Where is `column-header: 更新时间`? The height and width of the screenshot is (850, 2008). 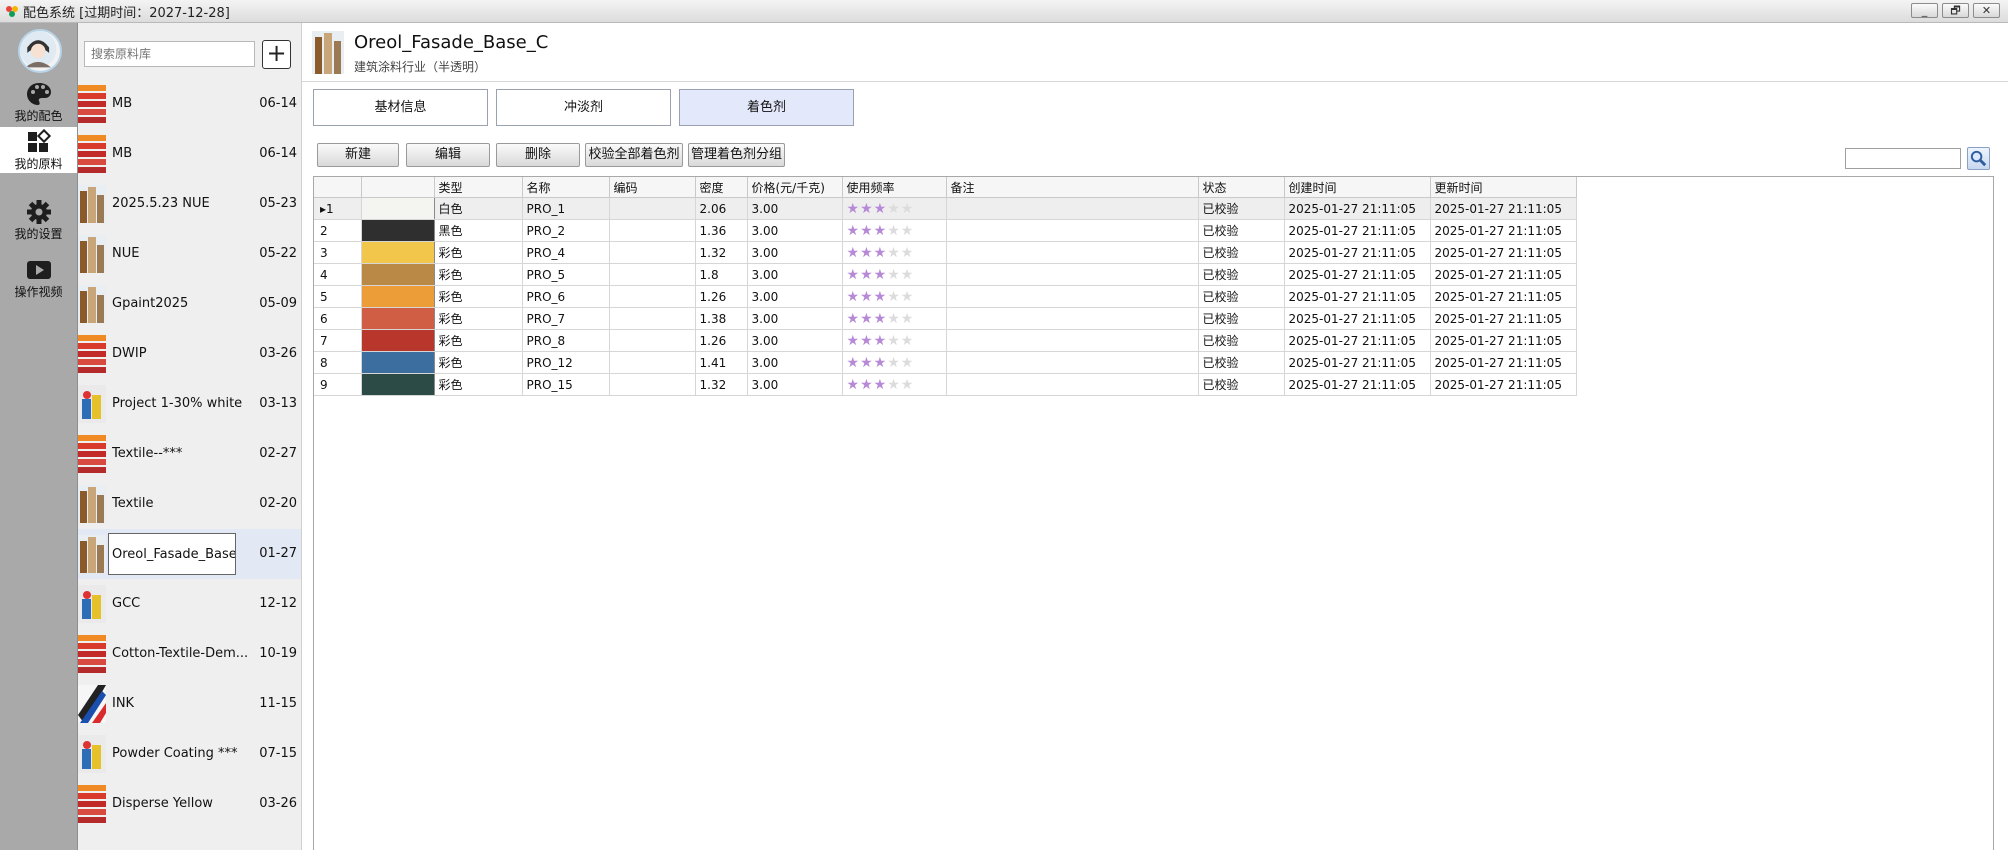
column-header: 更新时间 is located at coordinates (1503, 187).